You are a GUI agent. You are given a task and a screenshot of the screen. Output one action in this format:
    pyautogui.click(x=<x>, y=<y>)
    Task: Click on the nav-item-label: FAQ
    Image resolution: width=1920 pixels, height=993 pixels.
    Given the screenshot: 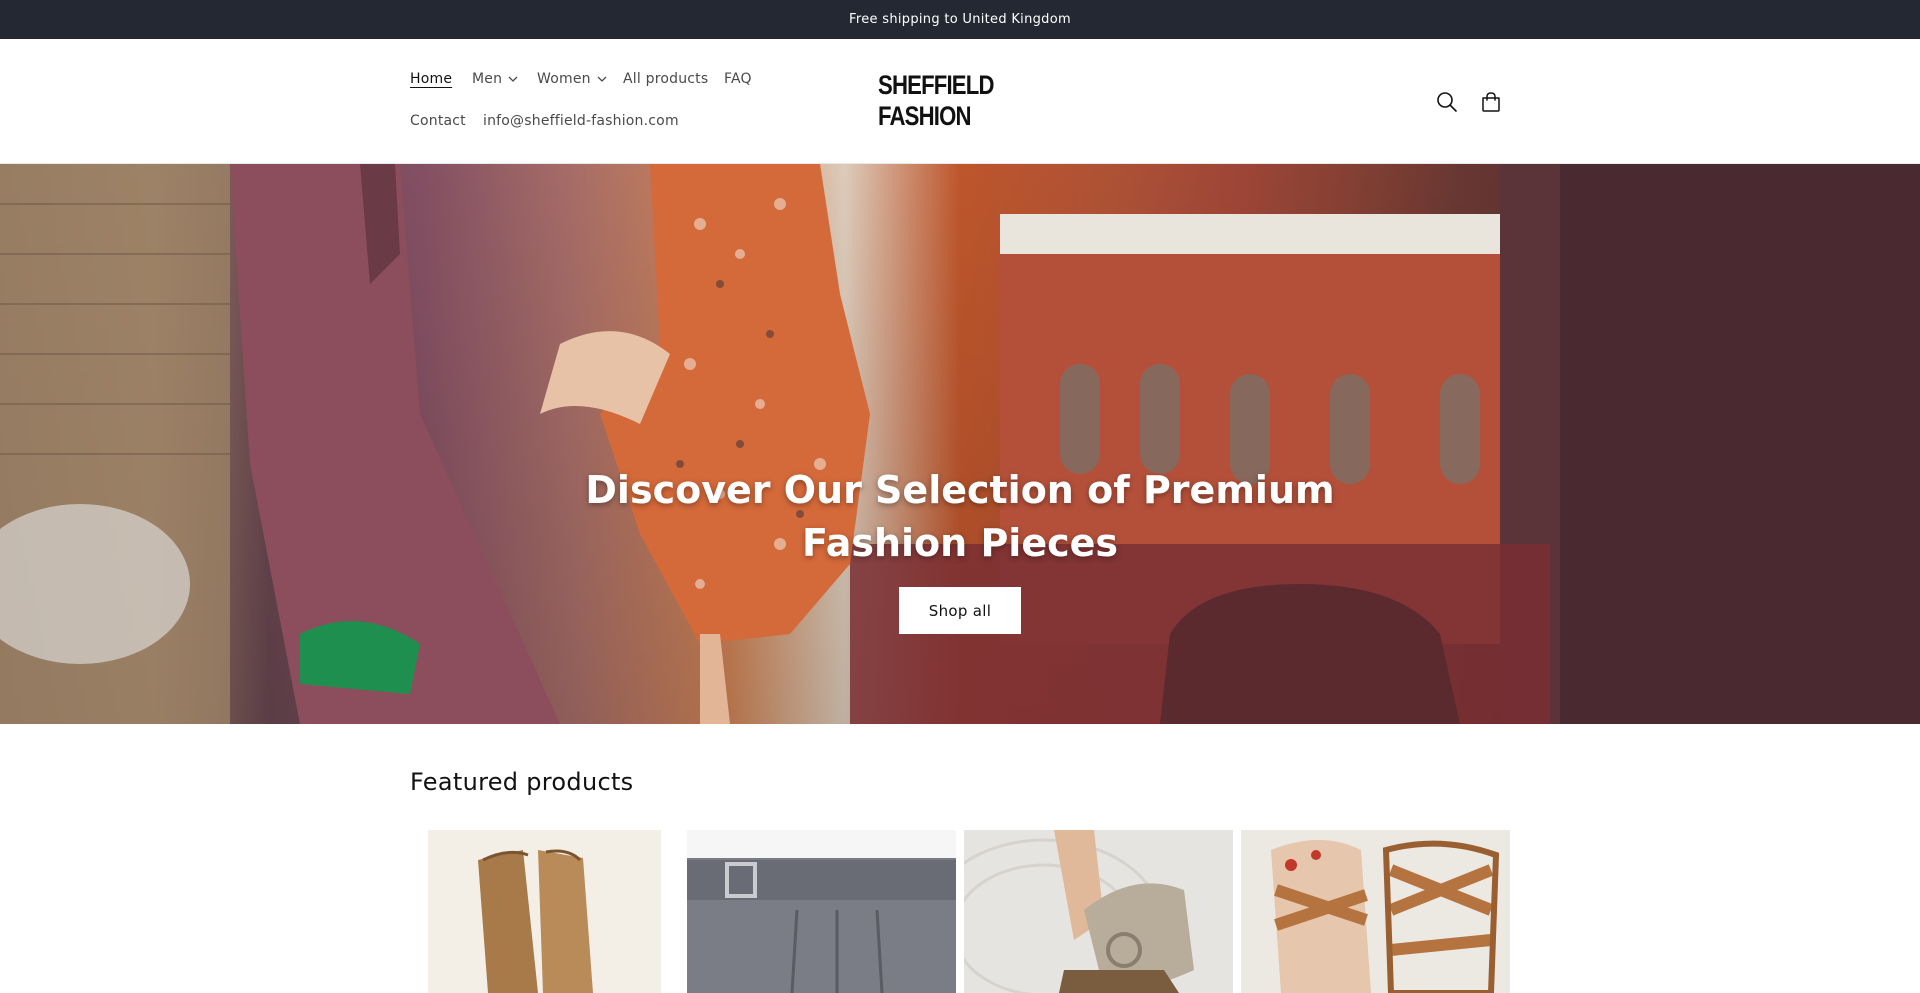 What is the action you would take?
    pyautogui.click(x=738, y=79)
    